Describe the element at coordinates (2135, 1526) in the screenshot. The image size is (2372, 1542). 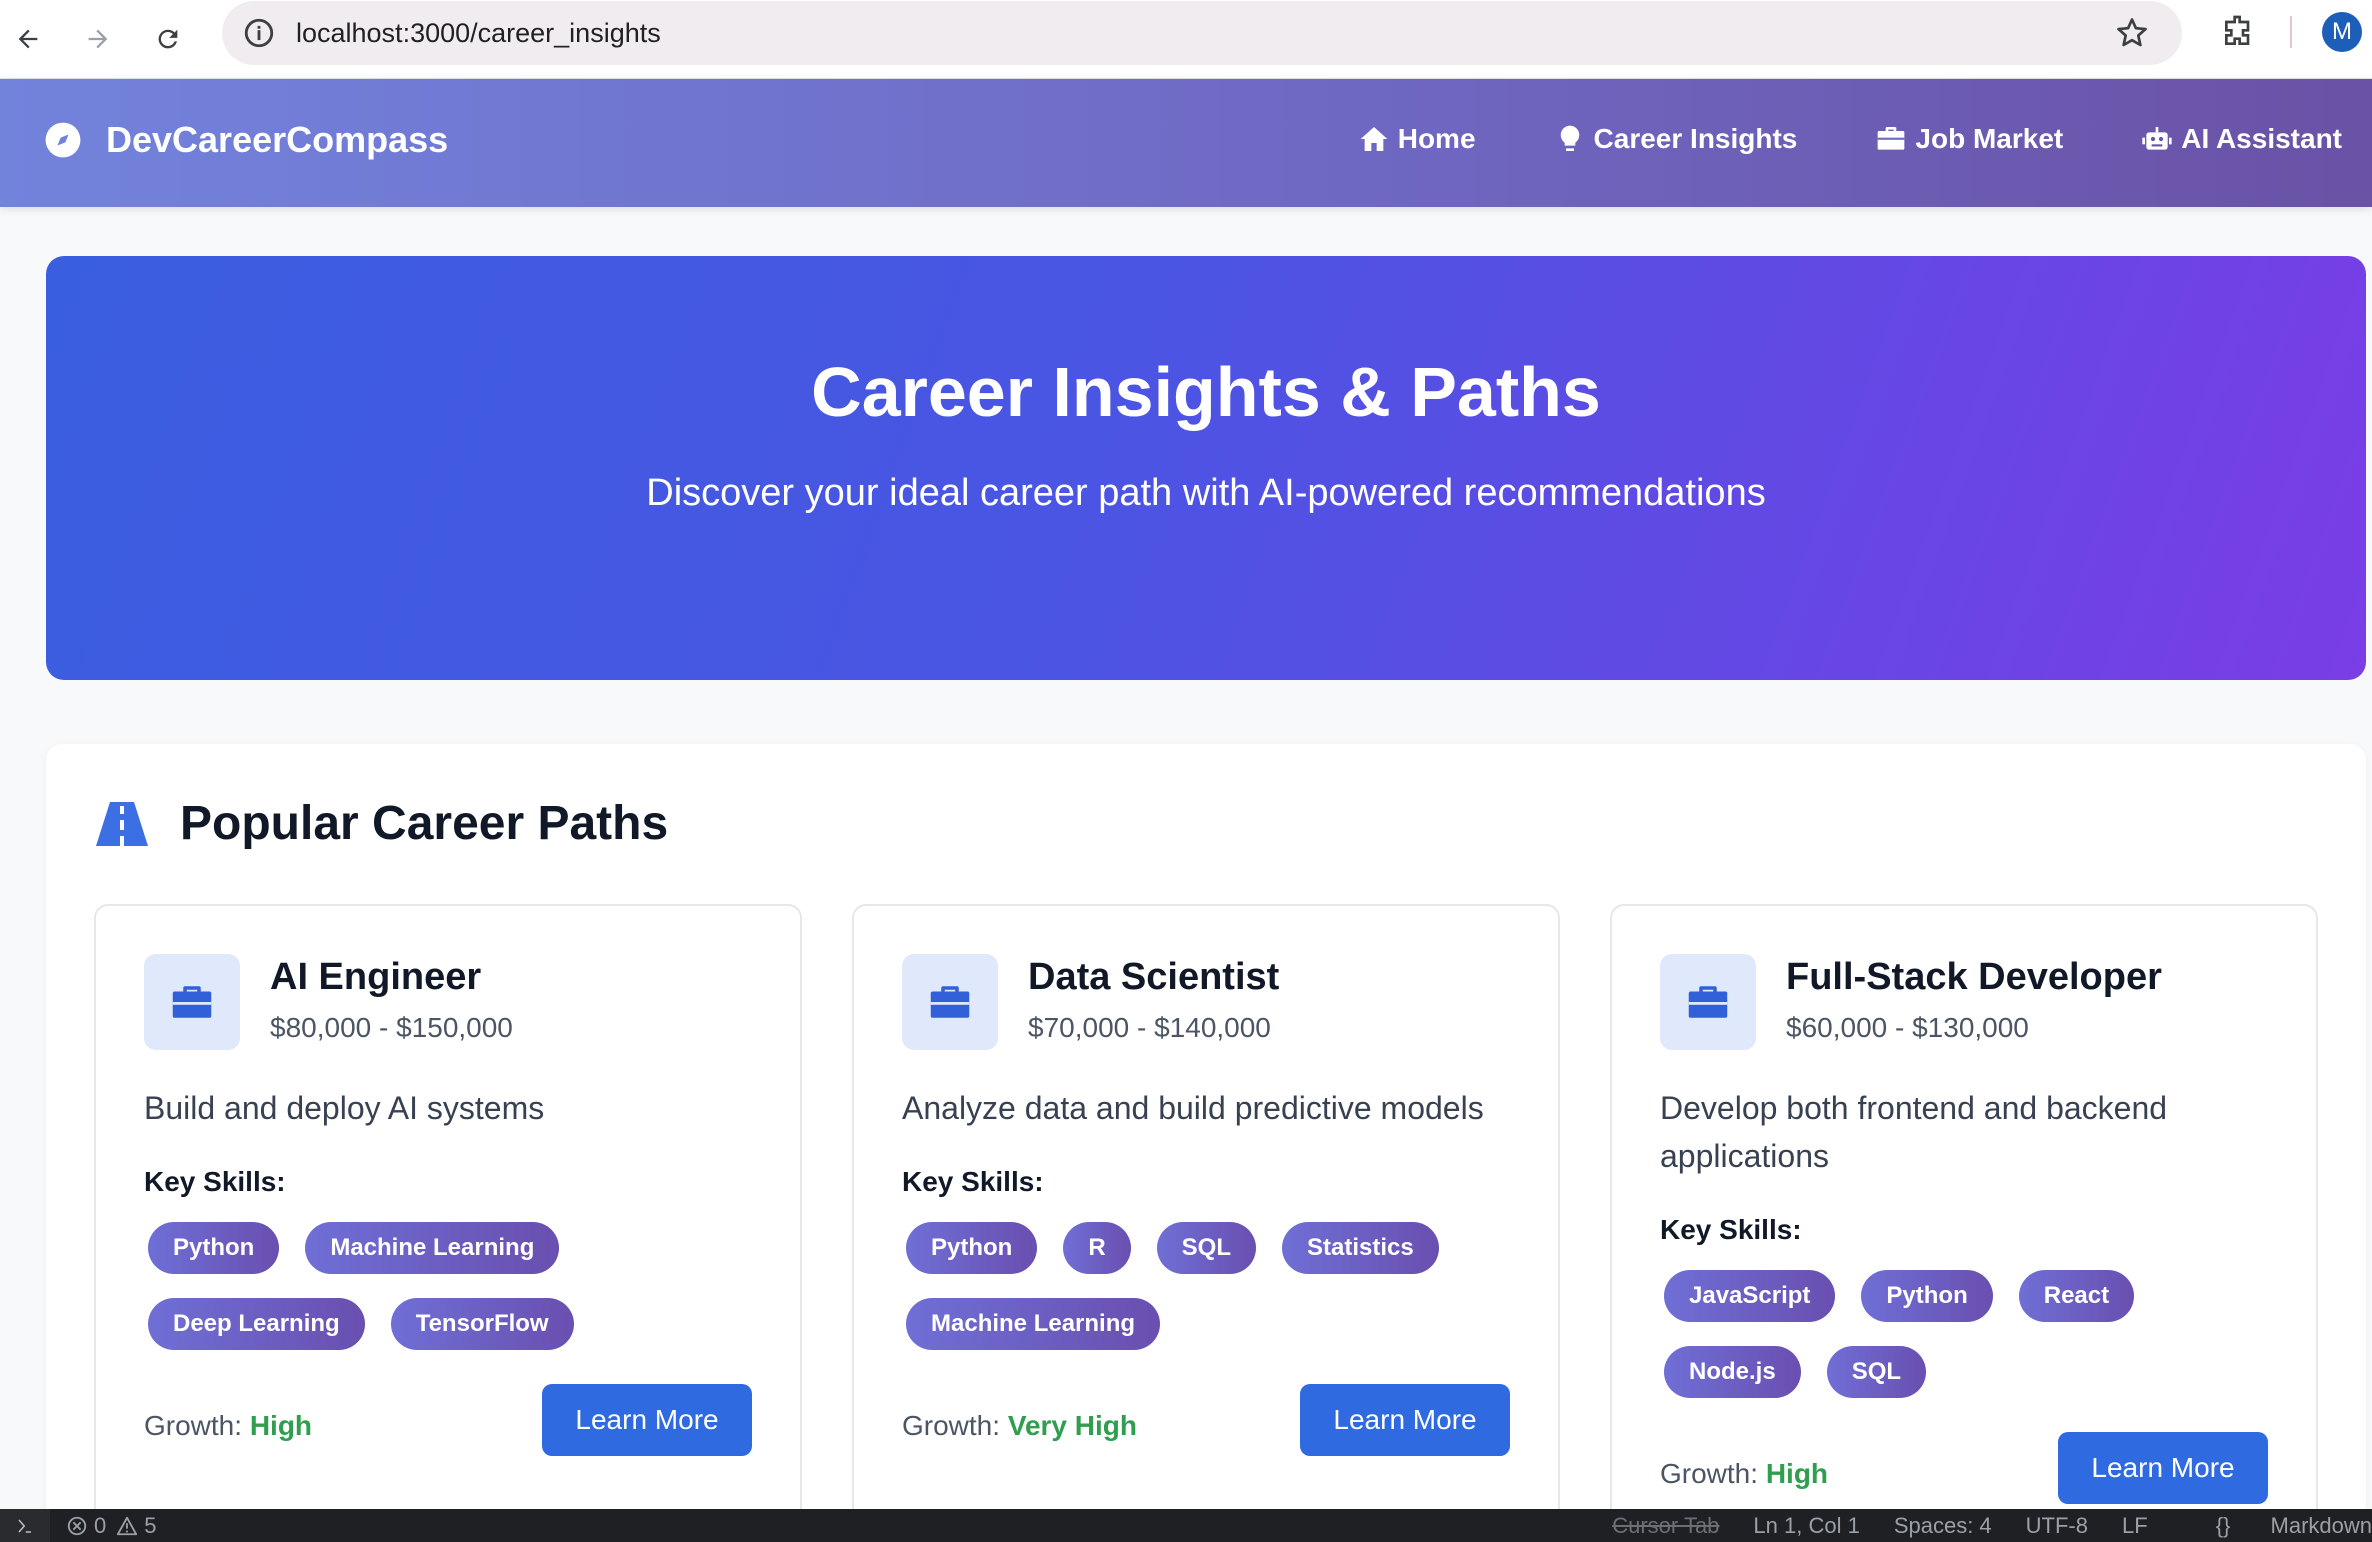
I see `line-ending: LF` at that location.